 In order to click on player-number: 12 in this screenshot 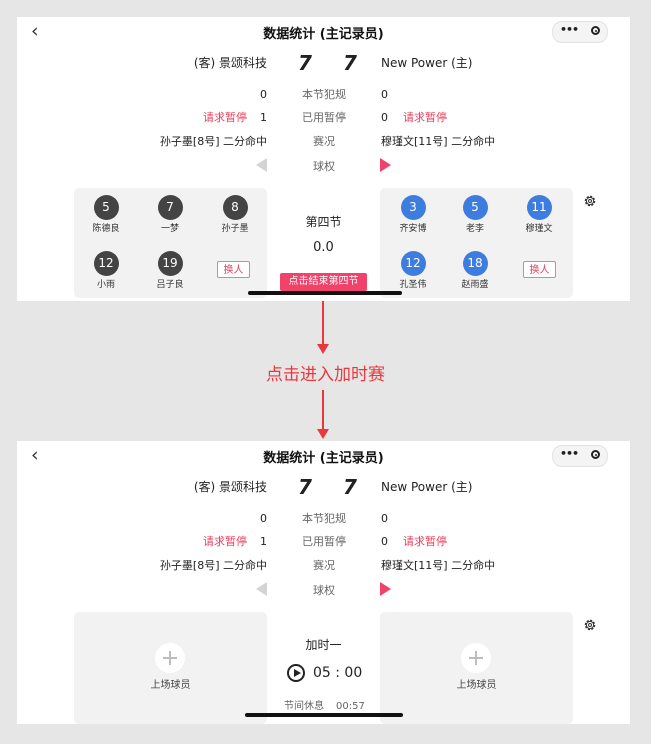, I will do `click(413, 263)`.